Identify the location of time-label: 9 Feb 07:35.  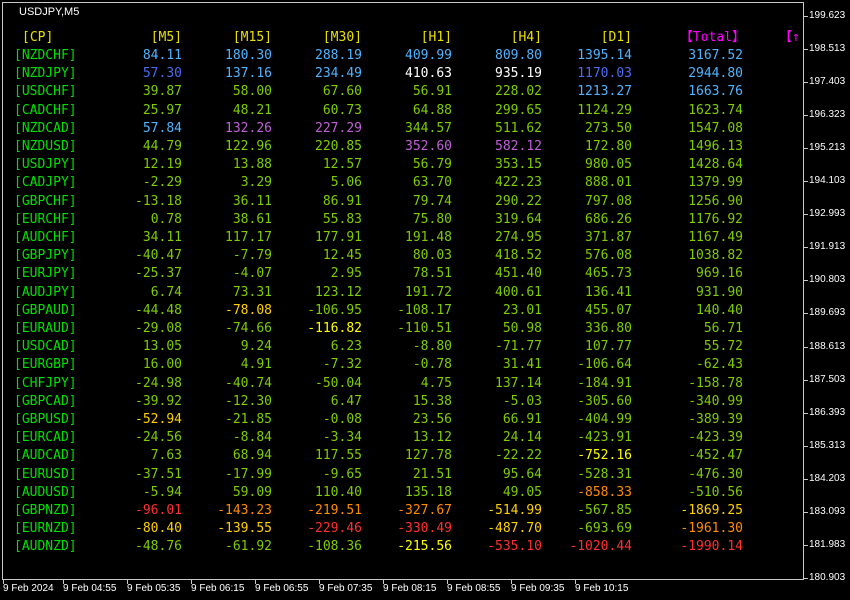
(346, 588).